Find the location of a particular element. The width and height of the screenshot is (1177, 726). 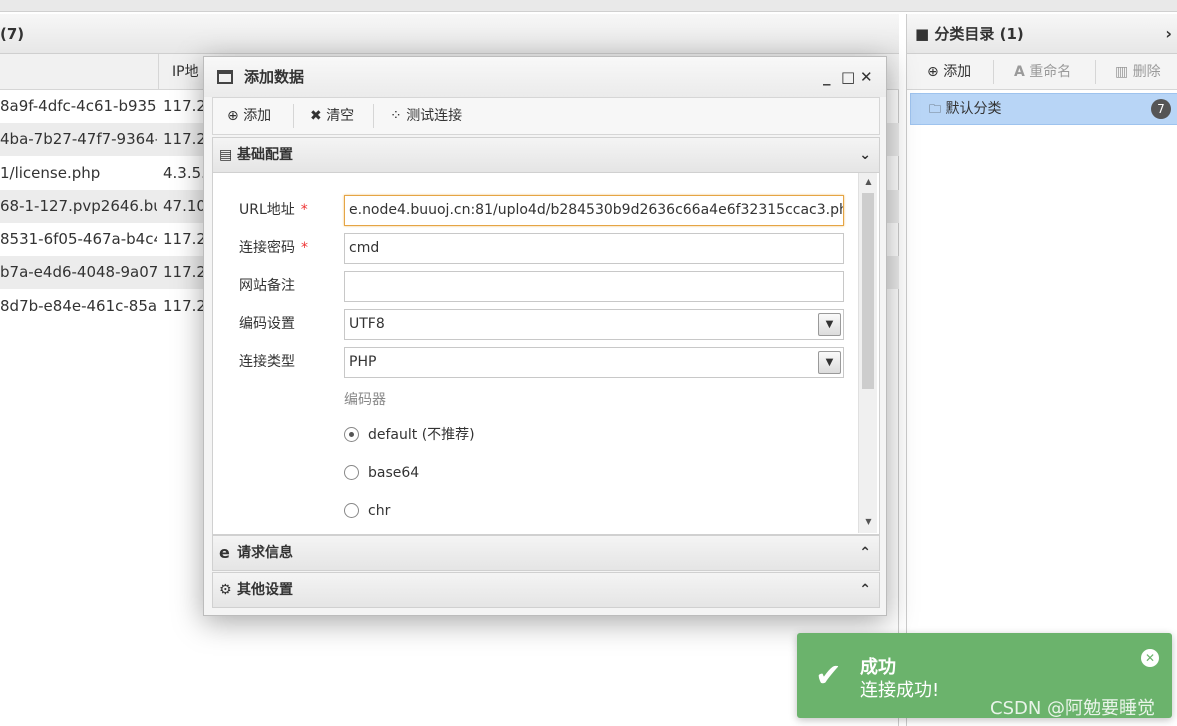

cell-url: 8d7b-e84e-461c-85ac- is located at coordinates (78, 306).